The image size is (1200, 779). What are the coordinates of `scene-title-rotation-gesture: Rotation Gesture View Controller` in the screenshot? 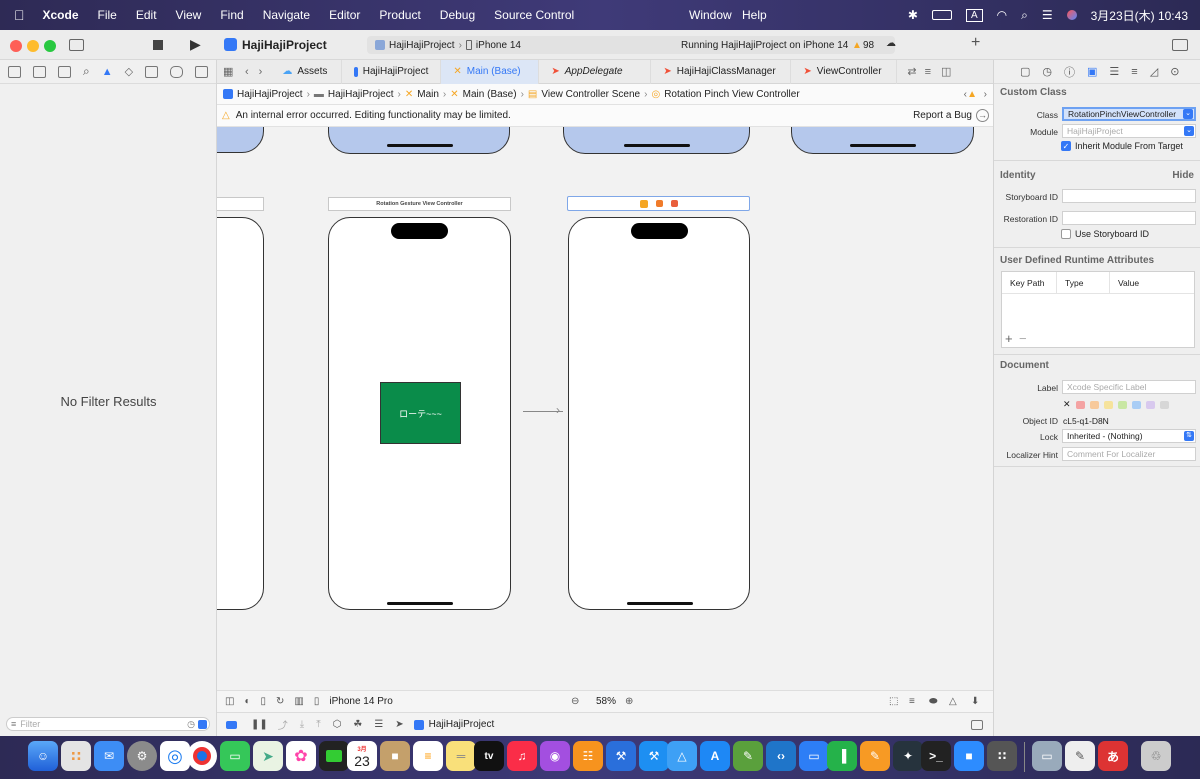 It's located at (419, 204).